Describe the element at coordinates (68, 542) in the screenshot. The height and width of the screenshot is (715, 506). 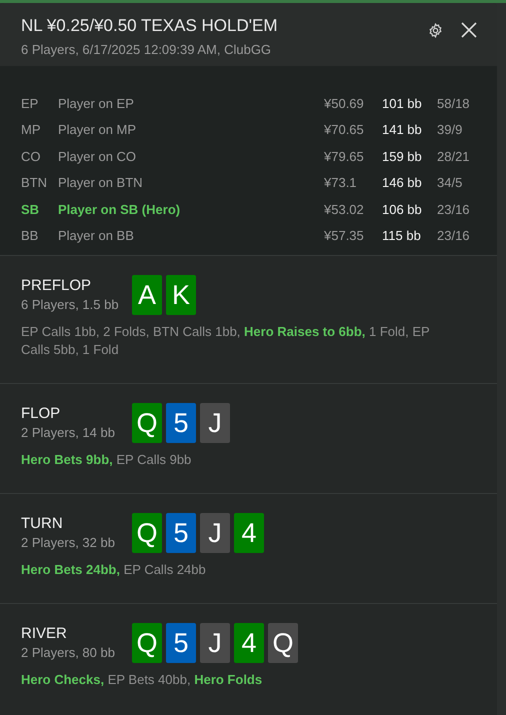
I see `street-info: 2 Players, 32 bb` at that location.